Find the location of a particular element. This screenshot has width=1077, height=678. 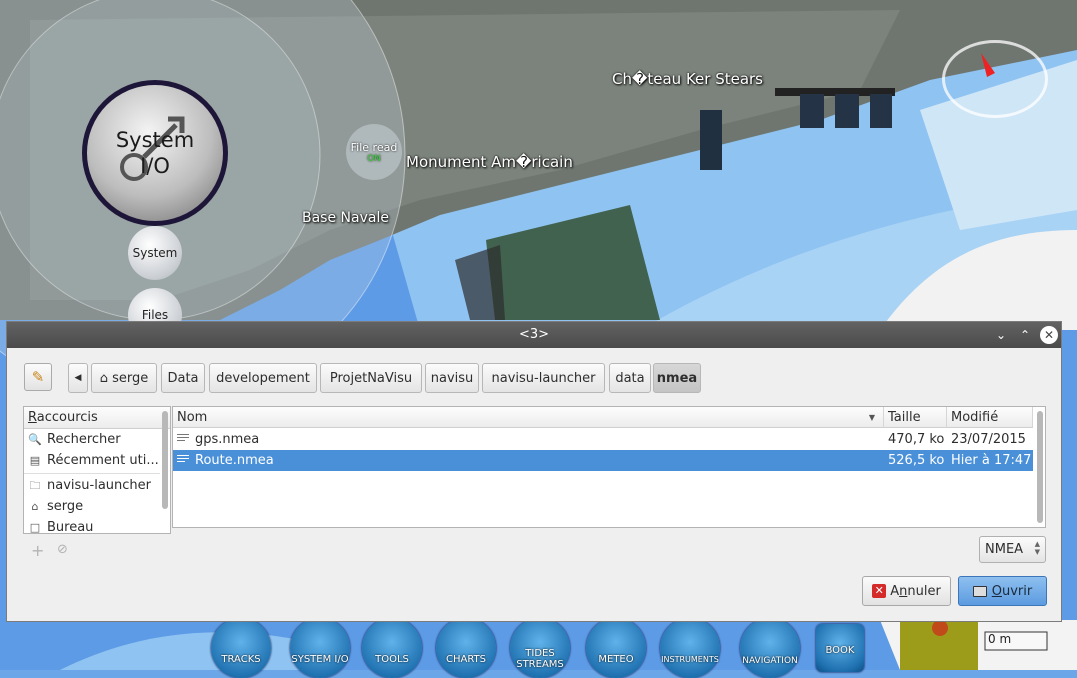

column-name-label: Nom is located at coordinates (192, 417).